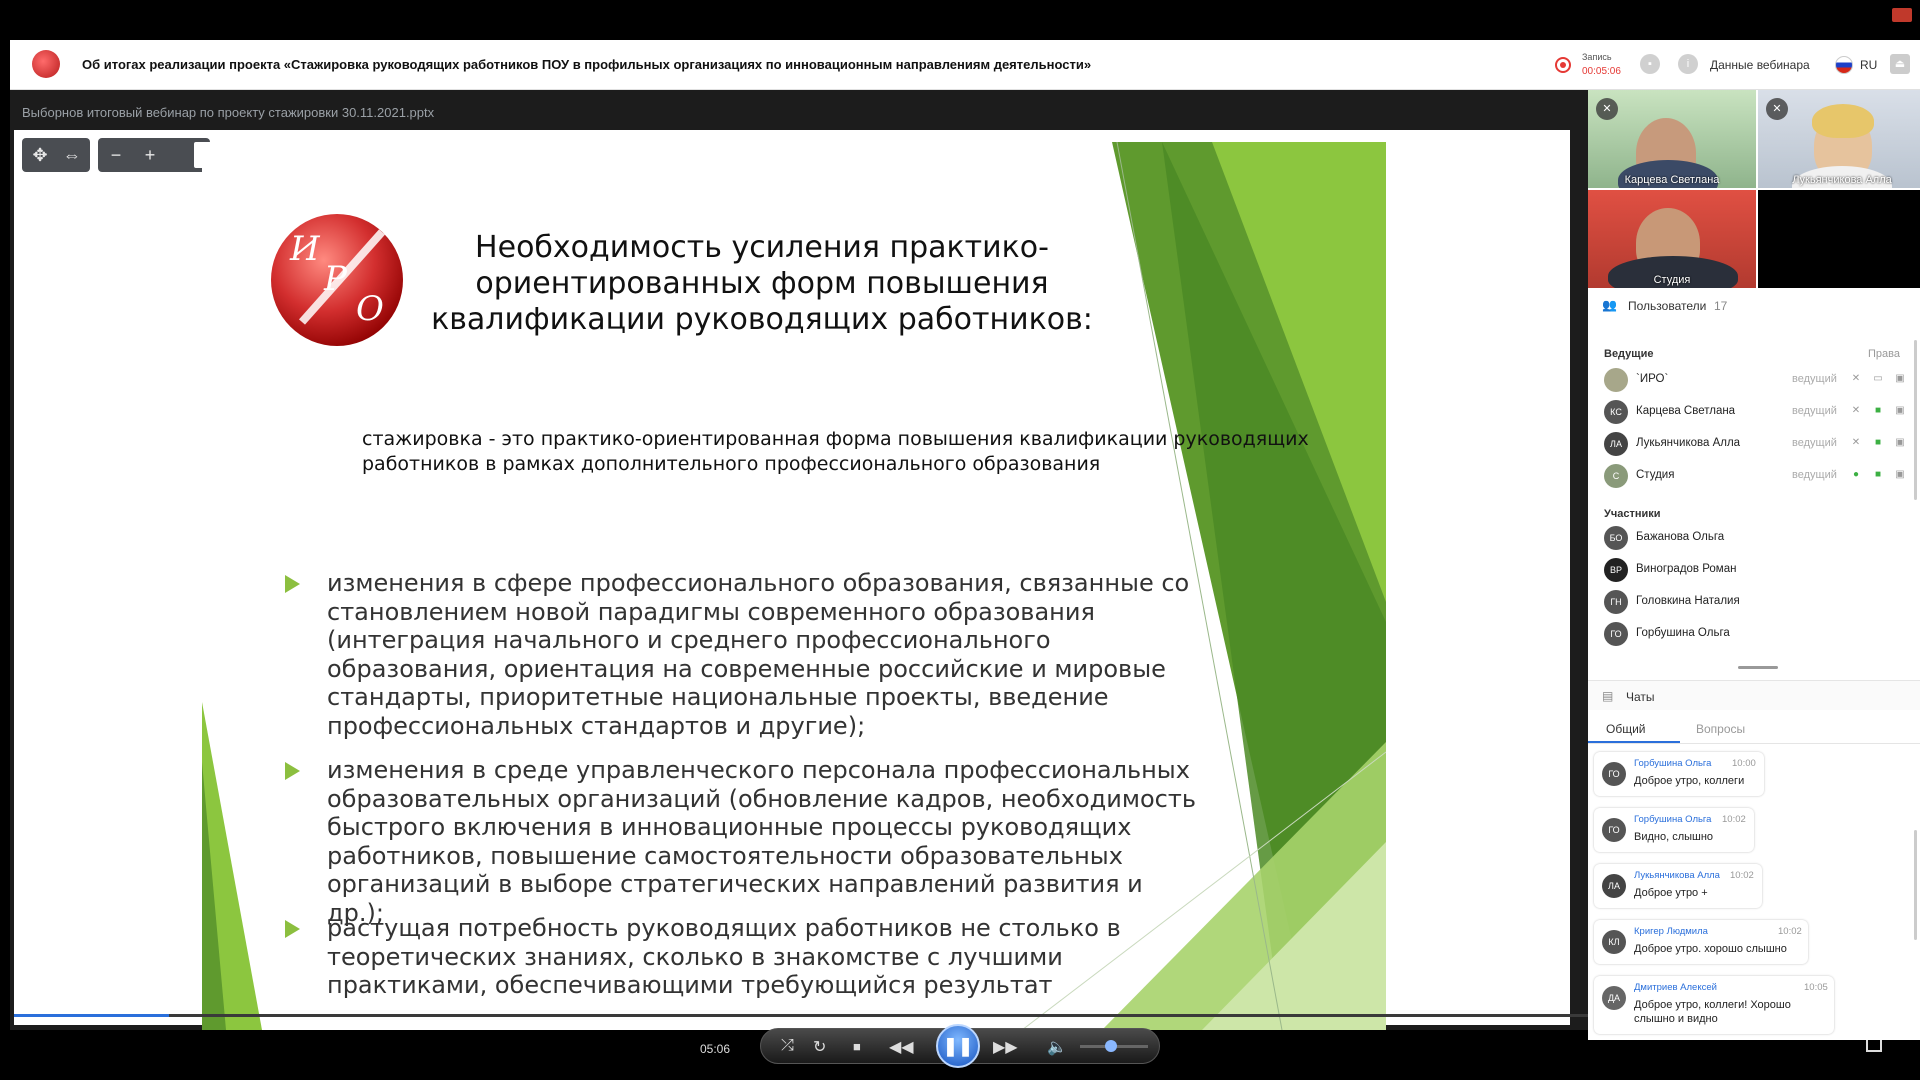 This screenshot has width=1920, height=1080. I want to click on camera-tile: ✕ Карцева Светлана, so click(1672, 139).